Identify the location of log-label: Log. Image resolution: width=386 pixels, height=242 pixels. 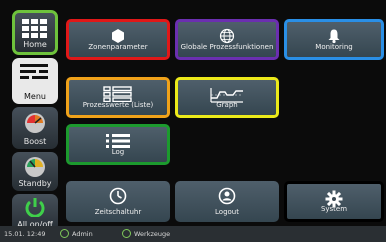
(118, 152).